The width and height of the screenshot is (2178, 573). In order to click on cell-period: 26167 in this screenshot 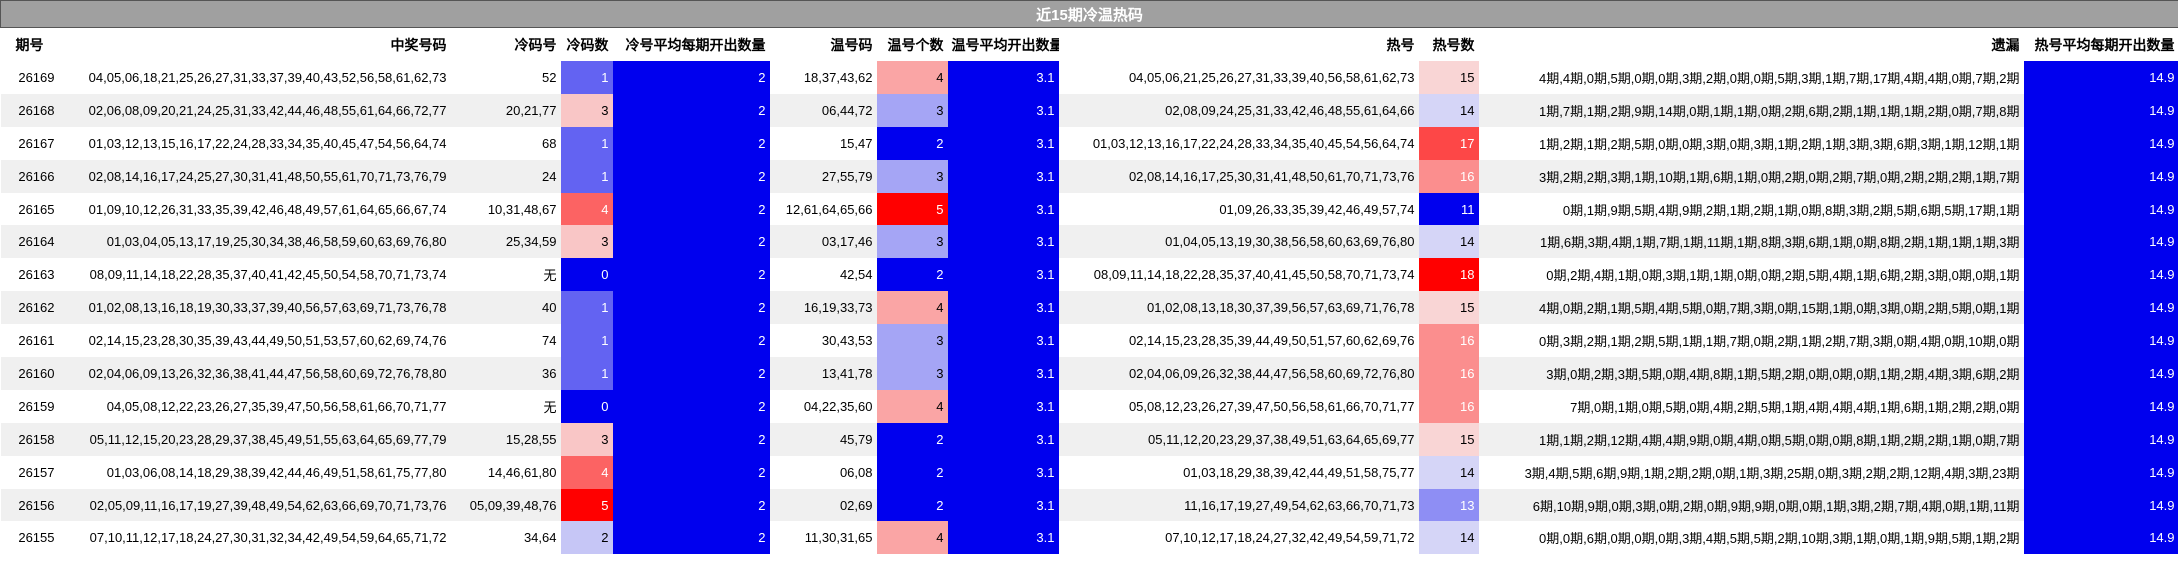, I will do `click(29, 143)`.